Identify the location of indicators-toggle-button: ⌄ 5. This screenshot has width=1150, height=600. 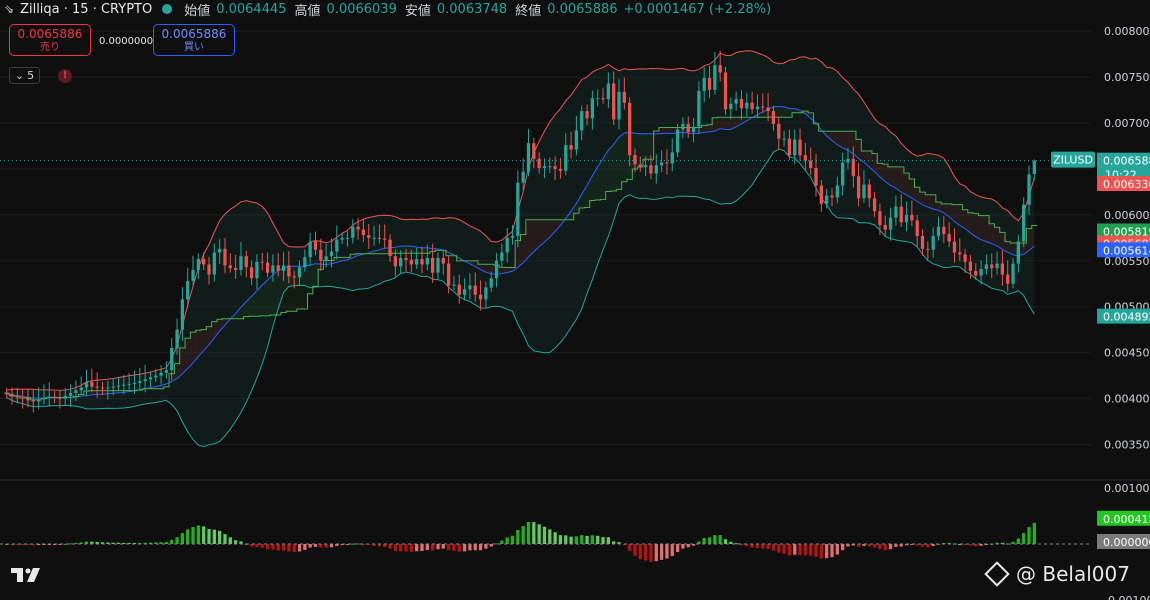
(24, 75).